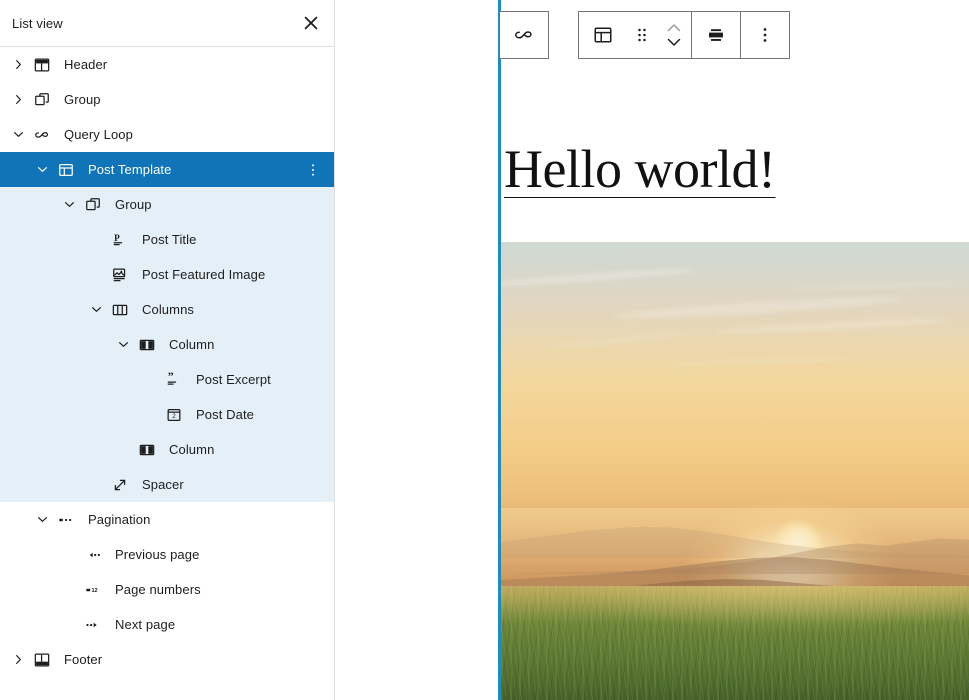 This screenshot has width=969, height=700. What do you see at coordinates (311, 23) in the screenshot?
I see `close-icon` at bounding box center [311, 23].